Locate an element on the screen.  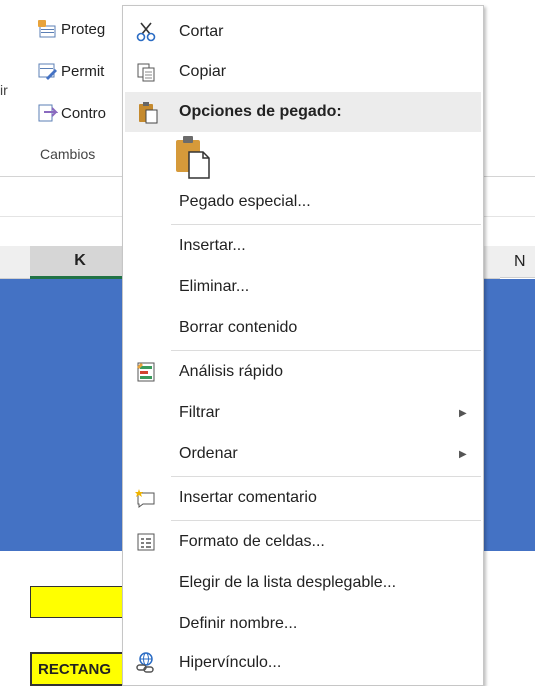
track-changes-label: Contro is located at coordinates (84, 113).